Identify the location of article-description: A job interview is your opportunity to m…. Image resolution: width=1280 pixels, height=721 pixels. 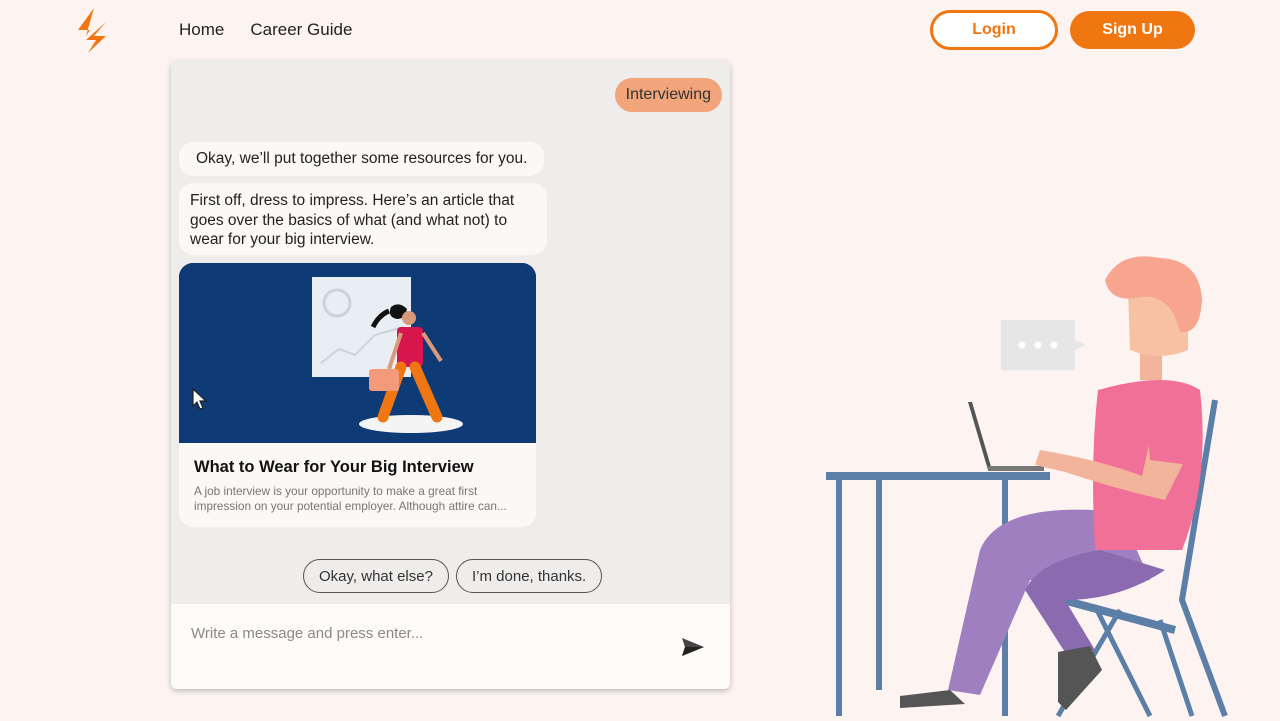
(350, 498).